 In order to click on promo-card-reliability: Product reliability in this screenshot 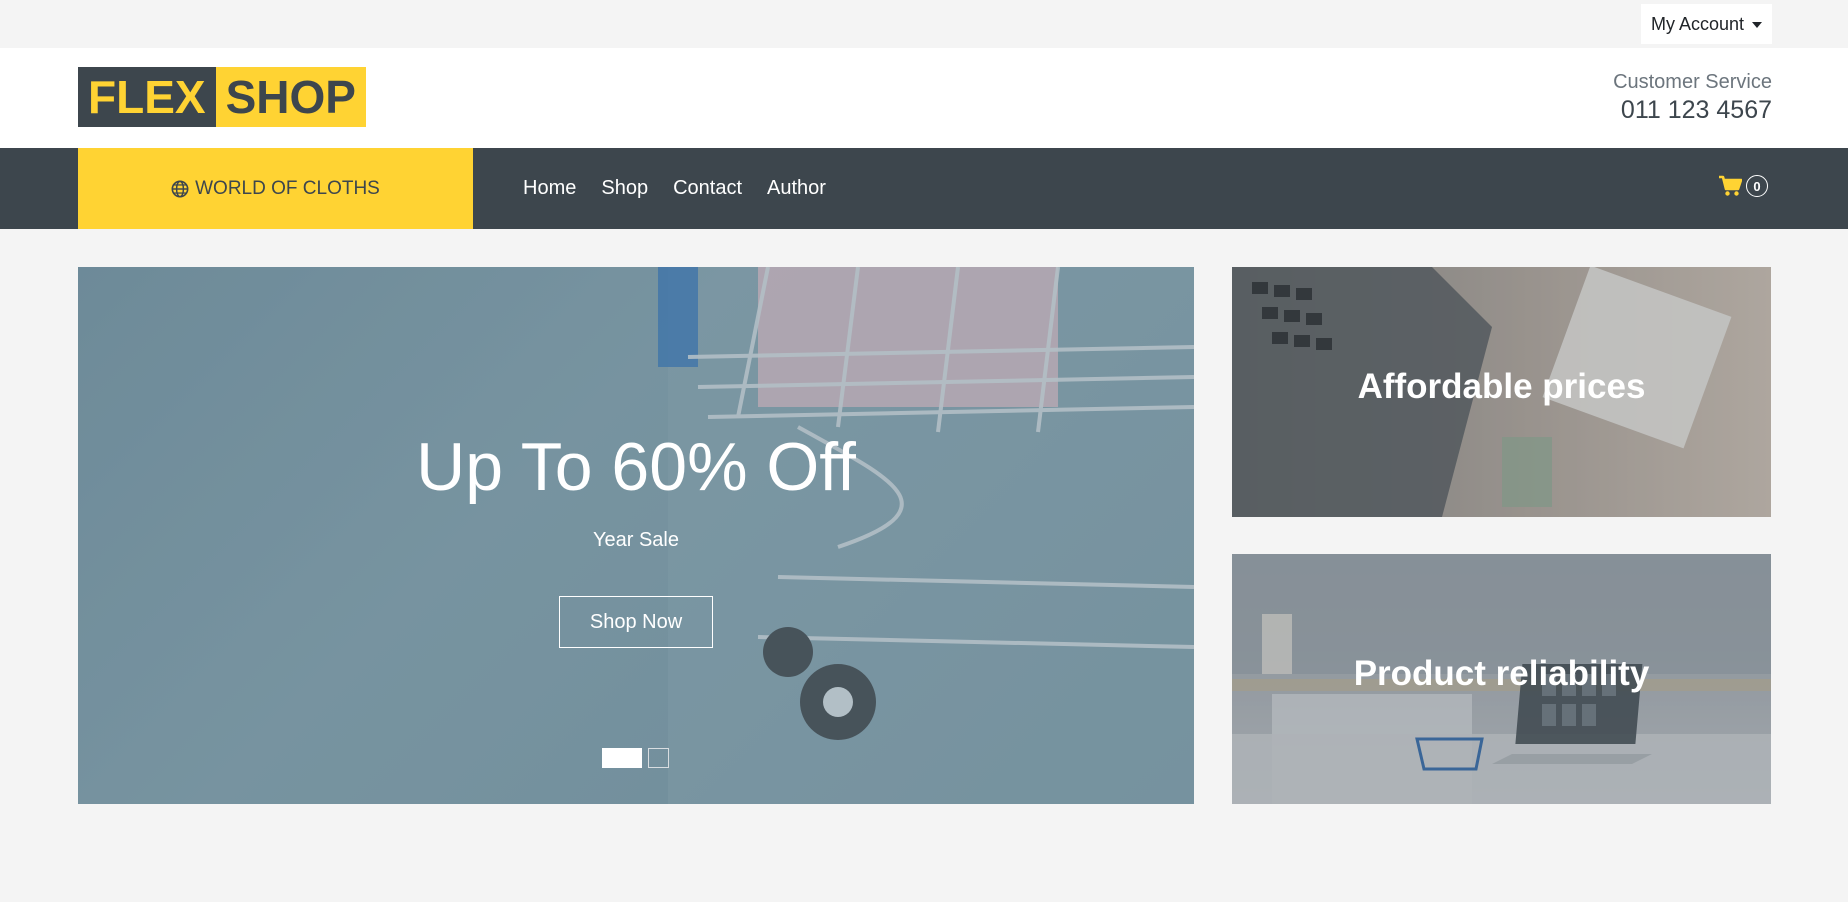, I will do `click(1501, 679)`.